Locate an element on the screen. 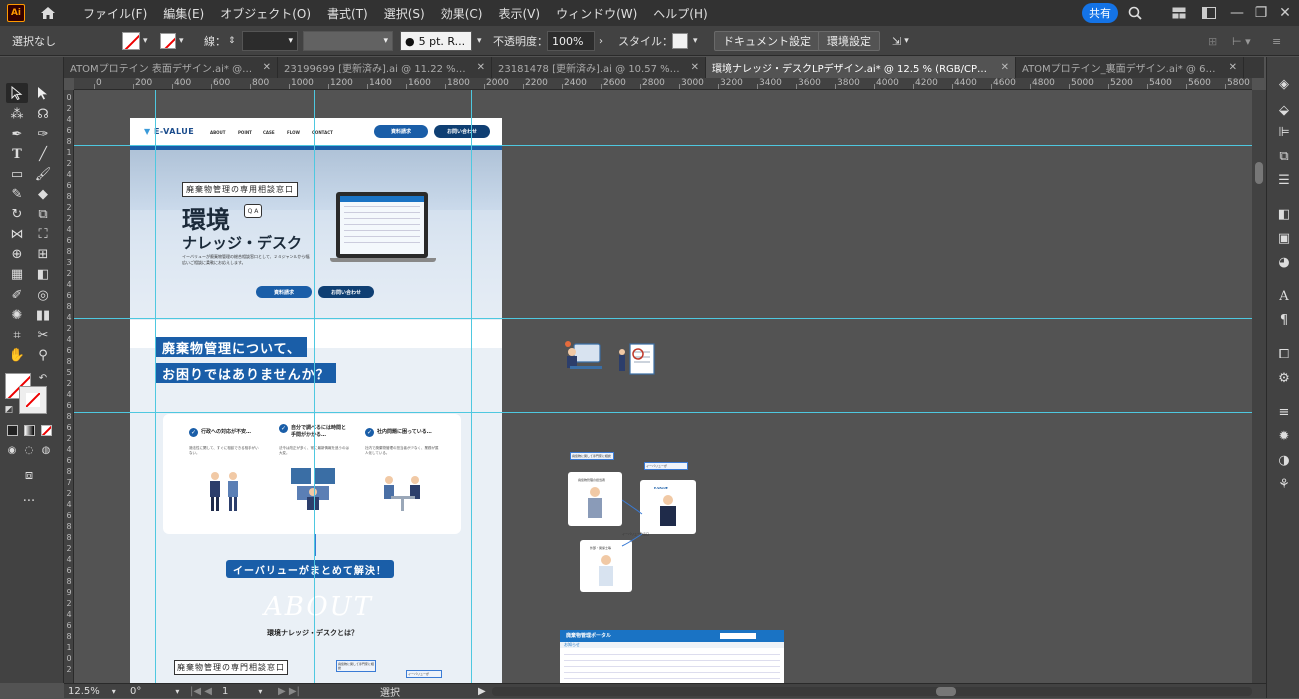 The image size is (1299, 699). gradient-mode-icon is located at coordinates (29, 430).